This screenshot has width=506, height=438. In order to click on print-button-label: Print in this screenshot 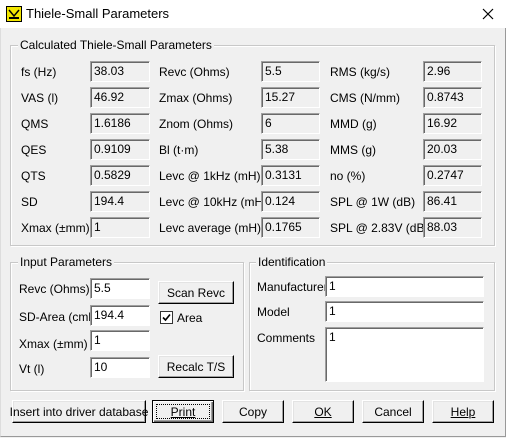, I will do `click(183, 411)`.